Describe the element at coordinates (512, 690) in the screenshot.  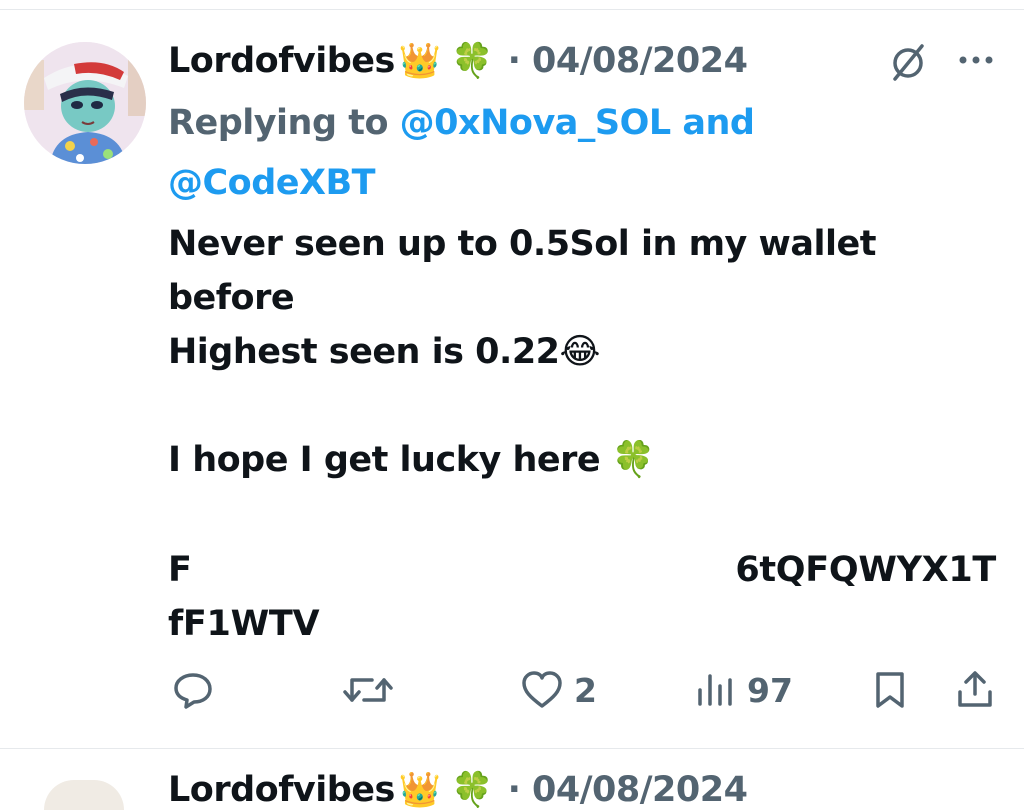
I see `action-bar: 2 97` at that location.